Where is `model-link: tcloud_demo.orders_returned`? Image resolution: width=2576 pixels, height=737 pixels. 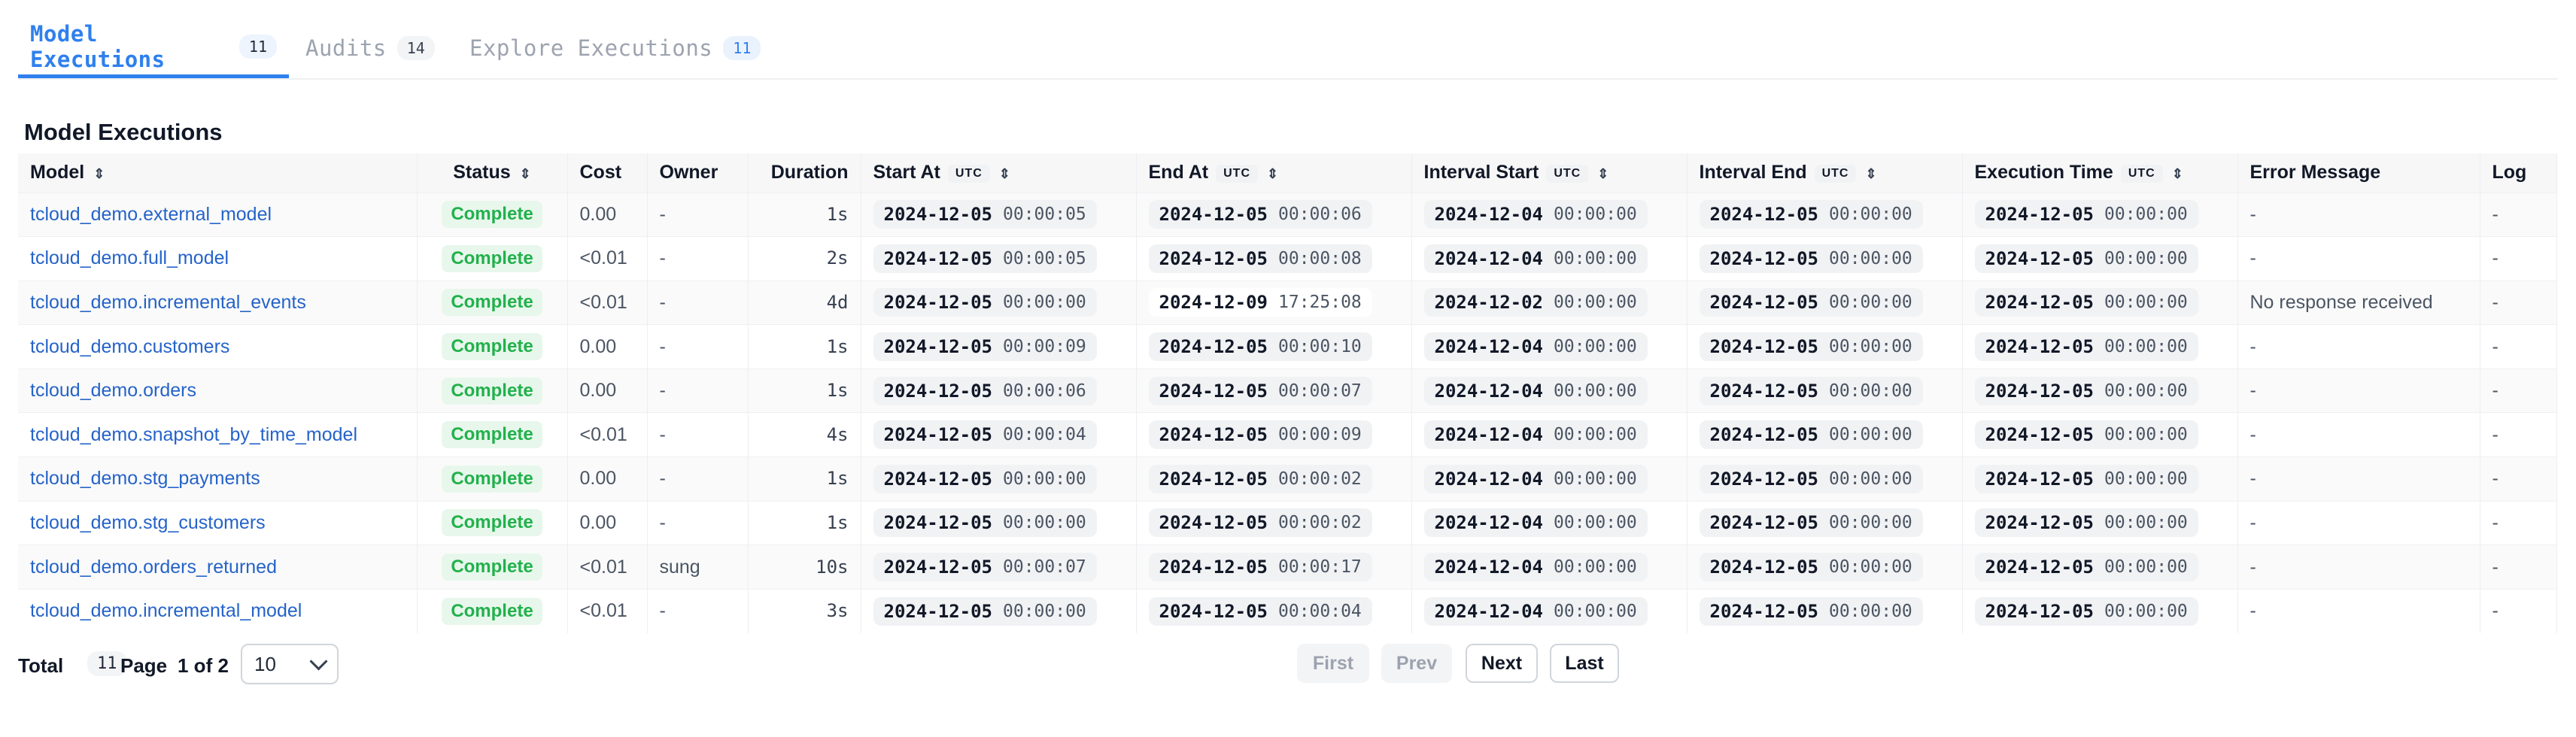
model-link: tcloud_demo.orders_returned is located at coordinates (154, 567).